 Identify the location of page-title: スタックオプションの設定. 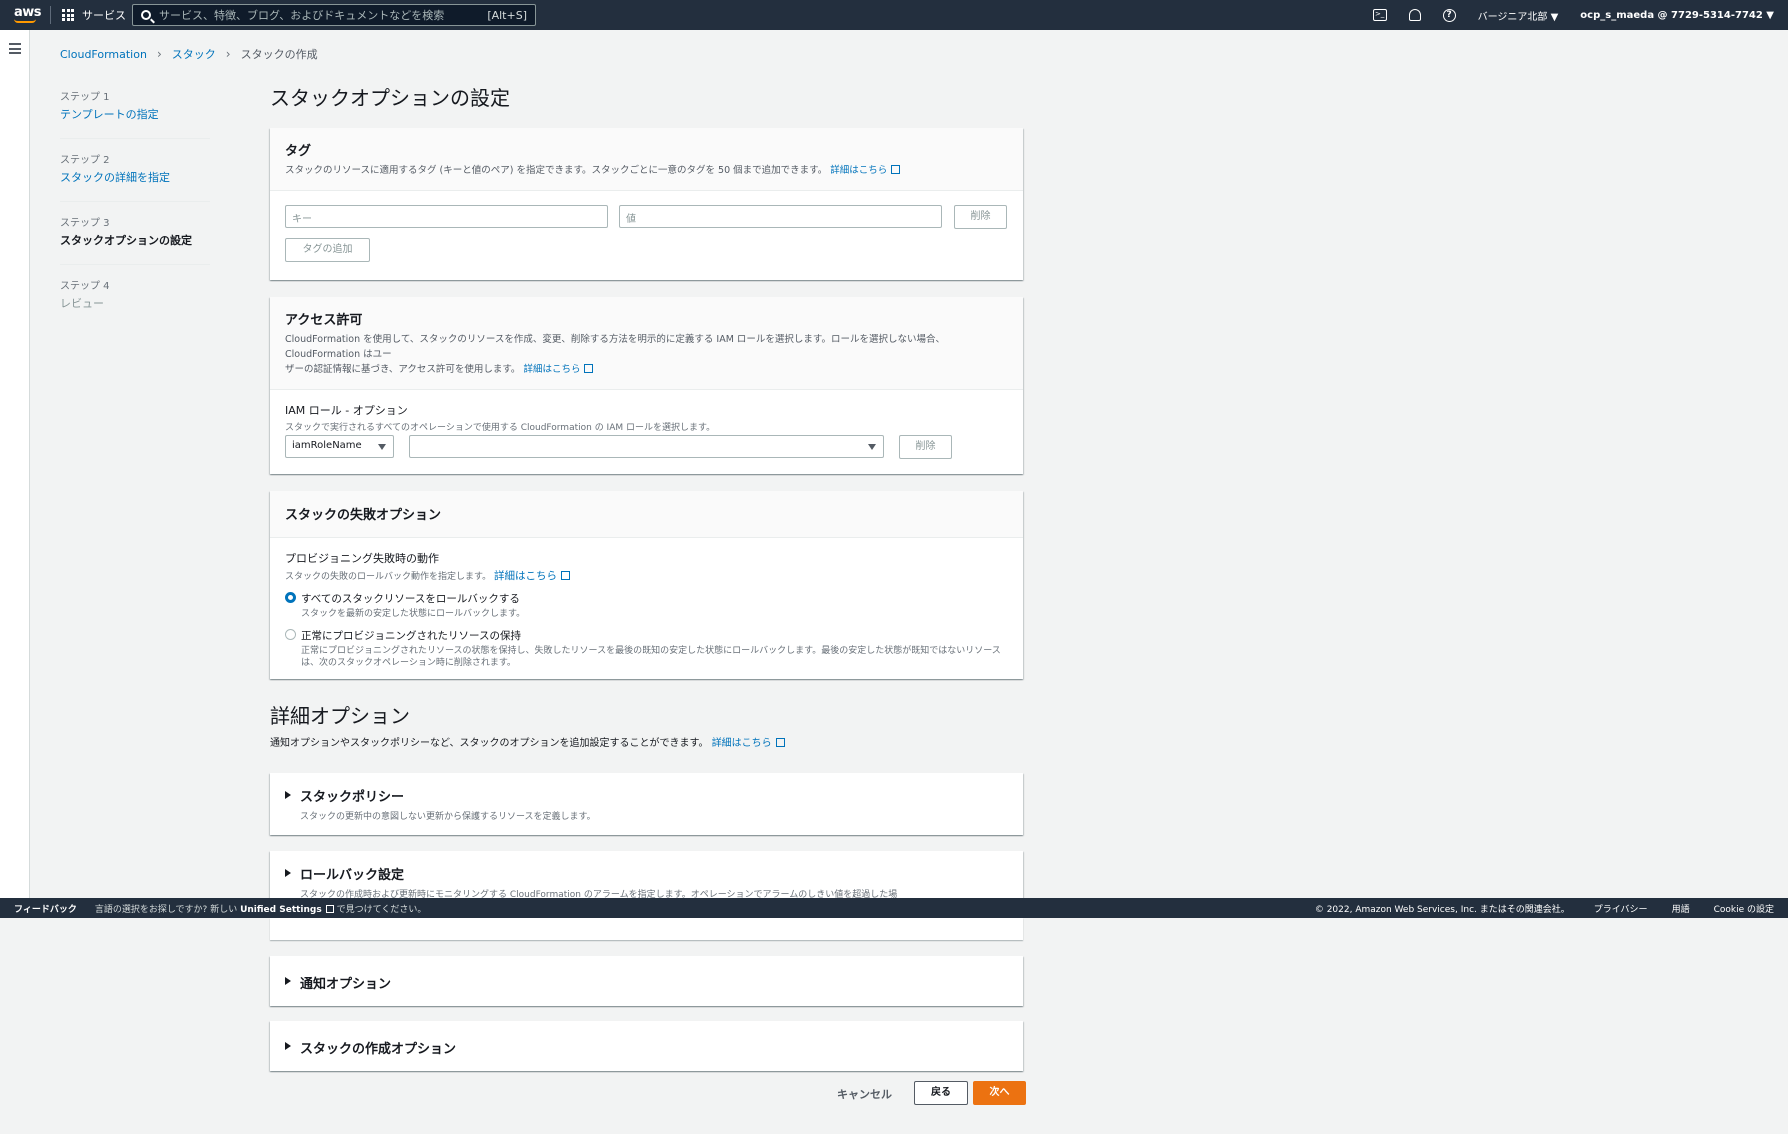
(390, 98).